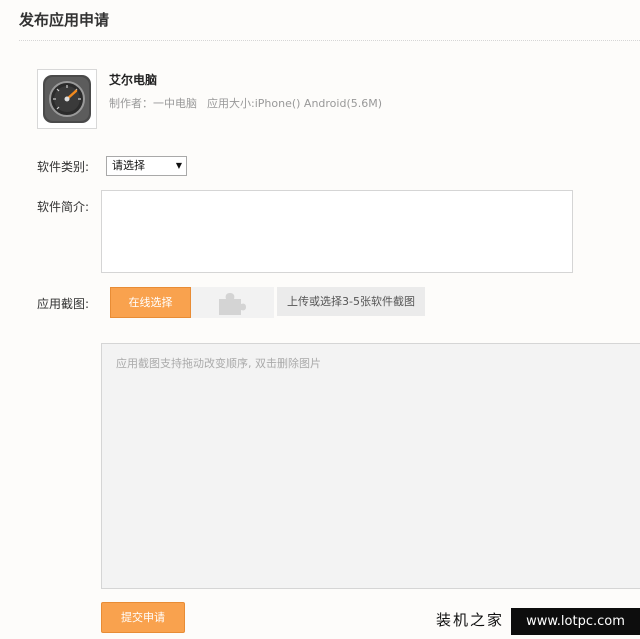 This screenshot has height=639, width=640. Describe the element at coordinates (575, 621) in the screenshot. I see `watermark-url: www.lotpc.com` at that location.